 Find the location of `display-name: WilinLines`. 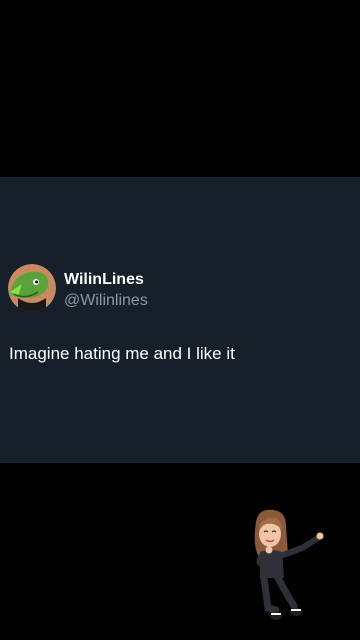

display-name: WilinLines is located at coordinates (104, 280).